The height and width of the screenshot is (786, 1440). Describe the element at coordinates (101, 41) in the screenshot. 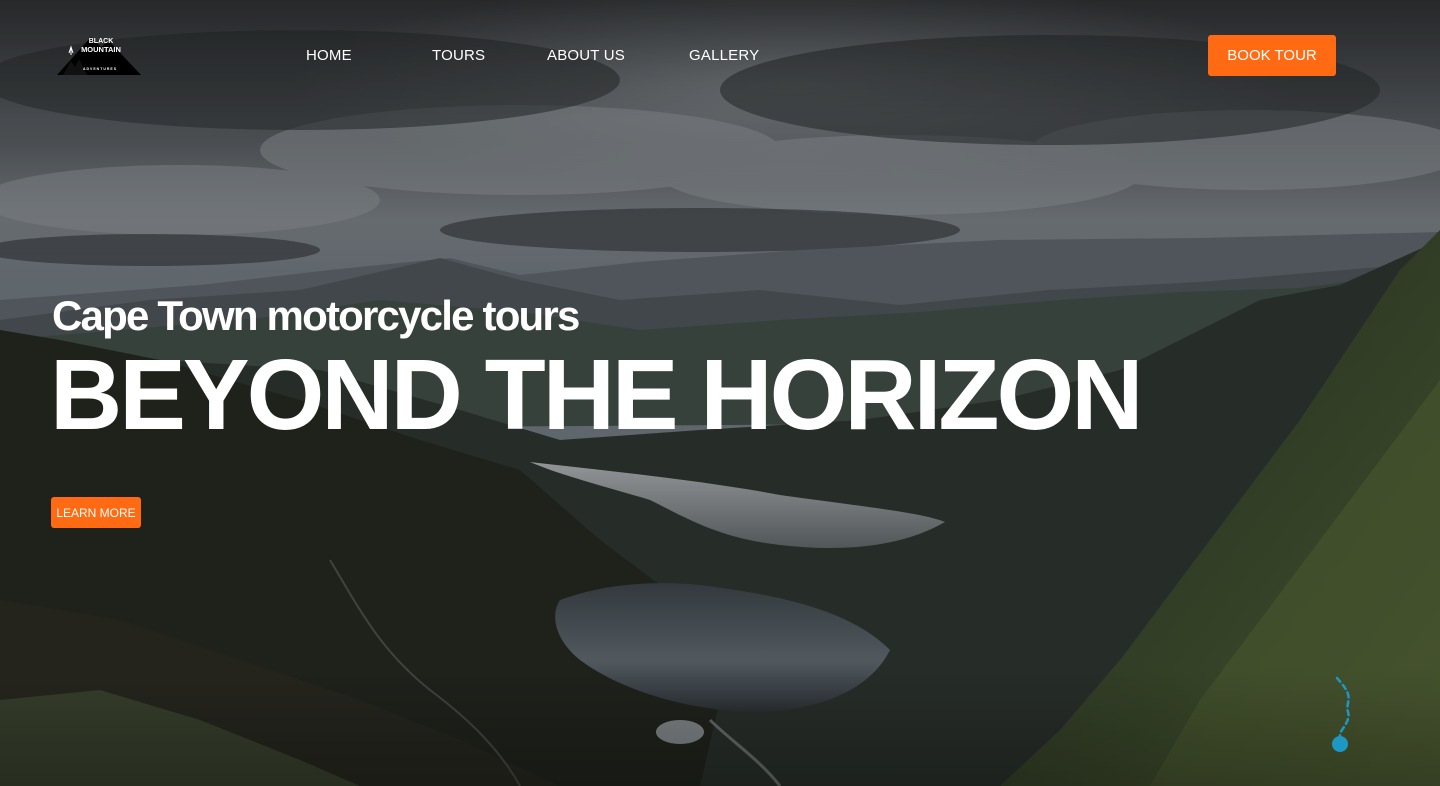

I see `logo-text-black: BLACK` at that location.